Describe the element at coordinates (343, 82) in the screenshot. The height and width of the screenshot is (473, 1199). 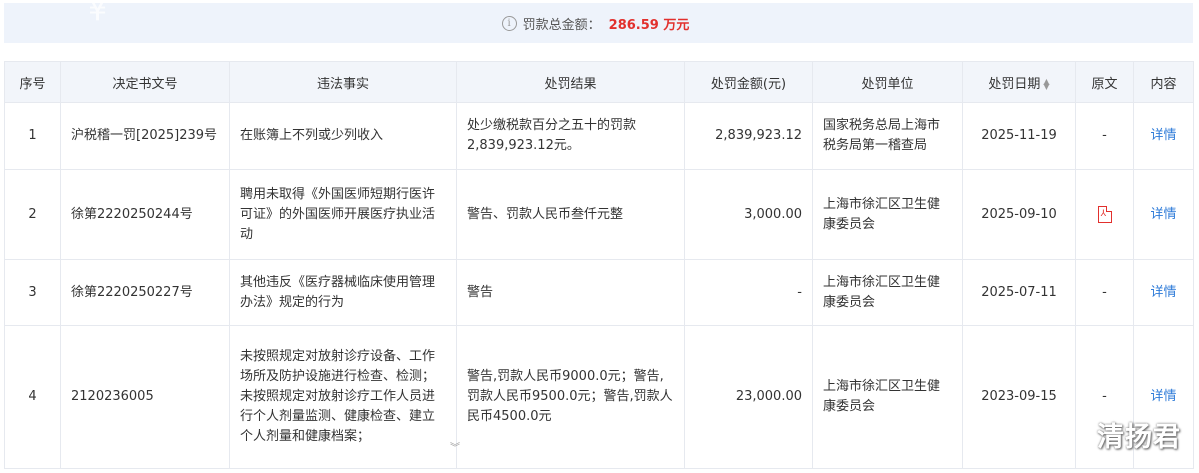
I see `col-header-facts: 违法事实` at that location.